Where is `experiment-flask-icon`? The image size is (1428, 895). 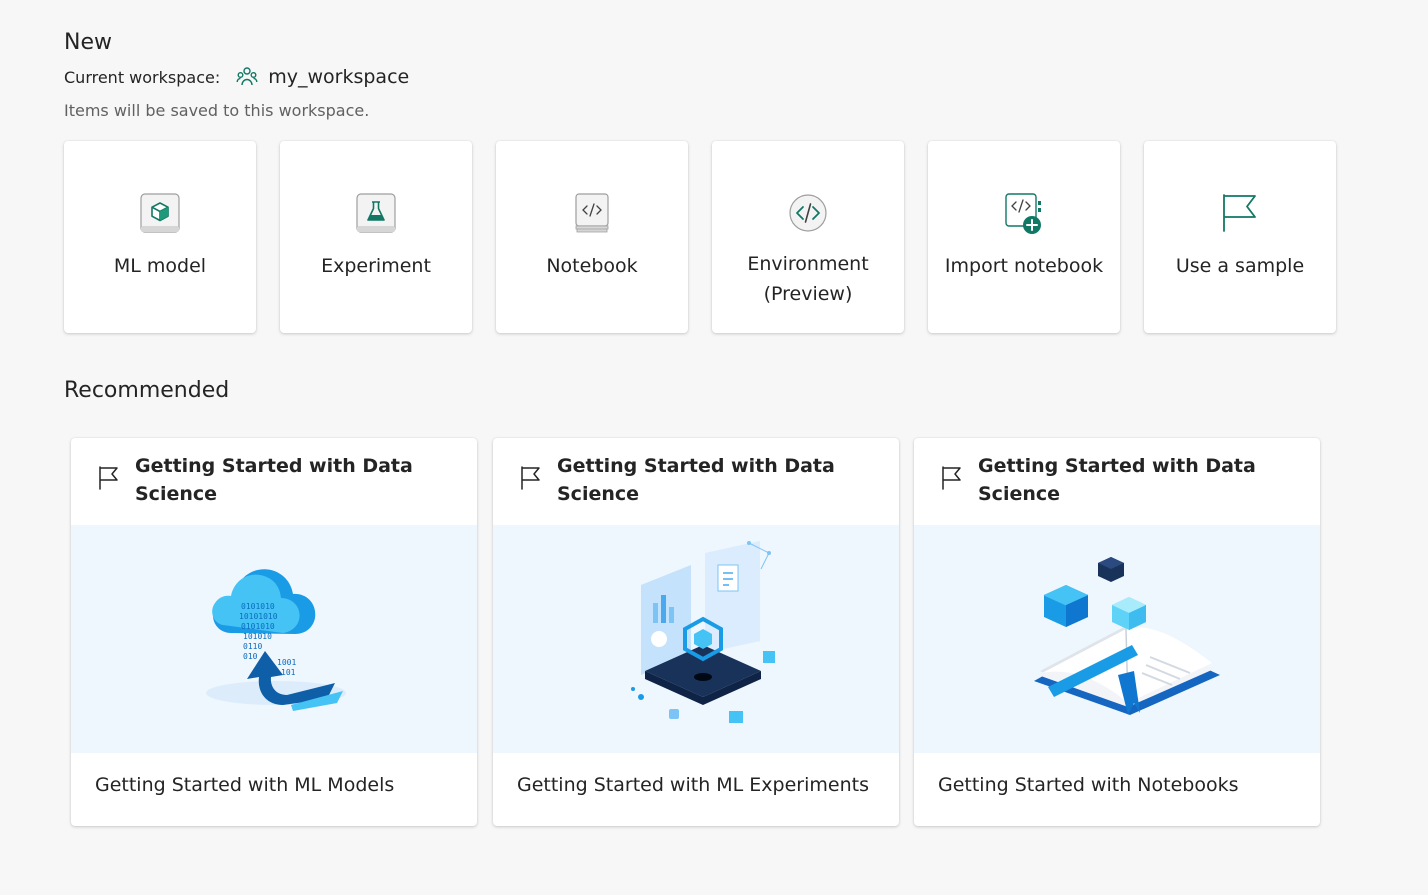 experiment-flask-icon is located at coordinates (376, 213).